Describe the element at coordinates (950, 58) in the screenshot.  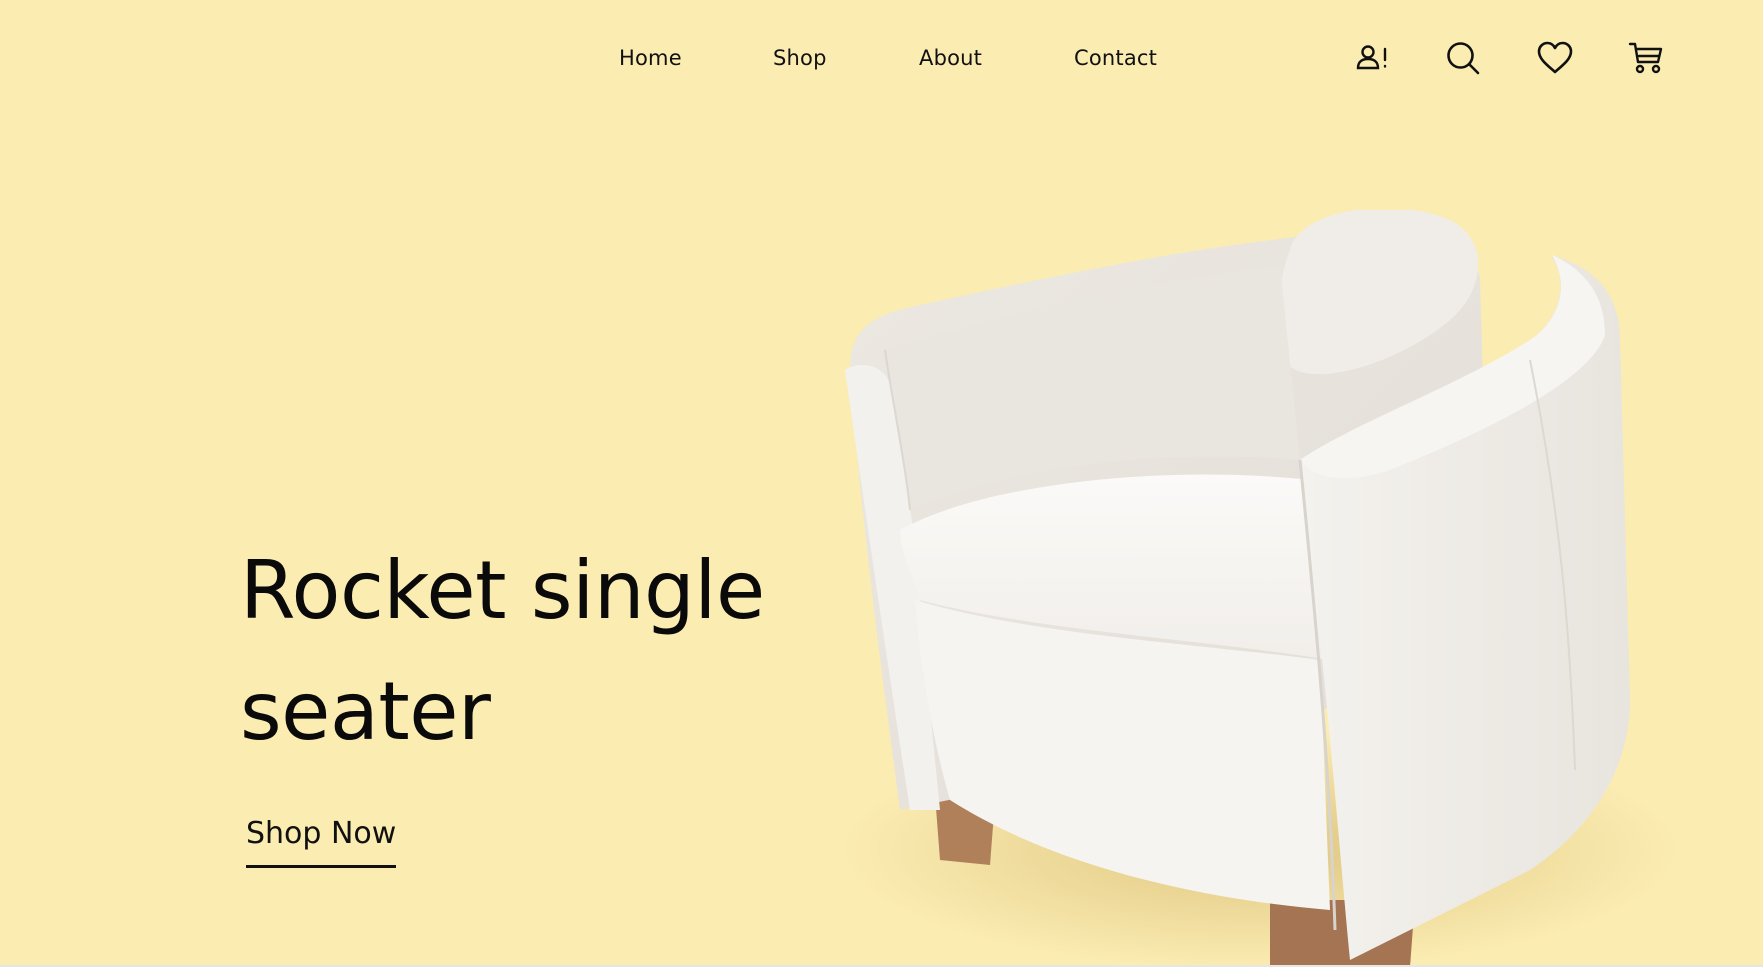
I see `nav-link-about: About` at that location.